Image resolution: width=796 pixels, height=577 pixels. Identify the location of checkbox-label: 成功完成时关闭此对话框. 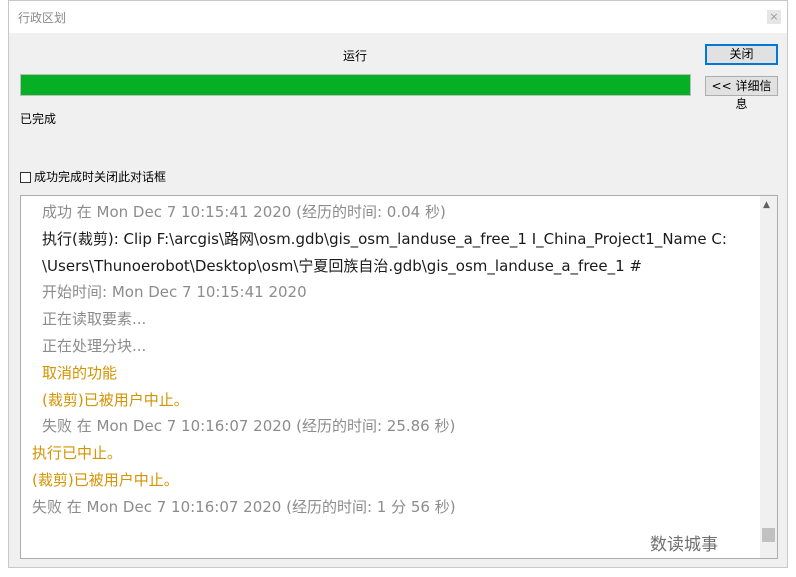
(100, 177).